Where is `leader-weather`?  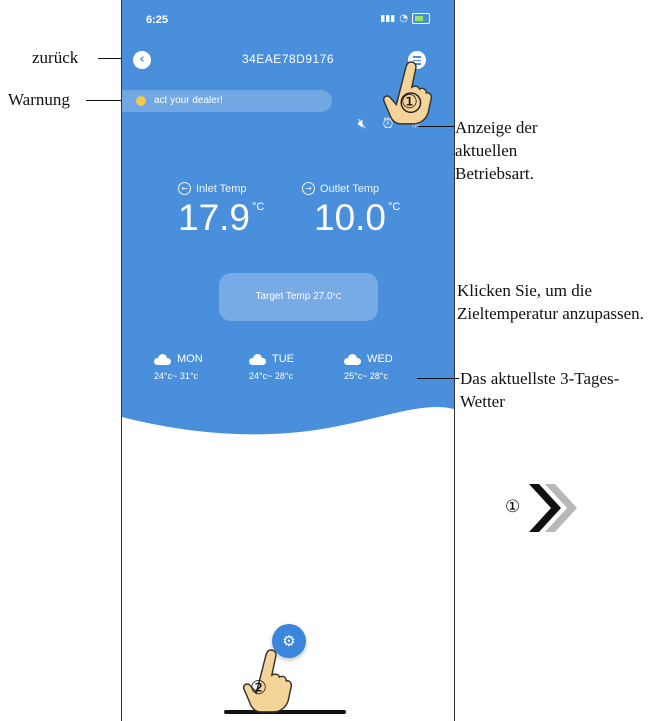 leader-weather is located at coordinates (438, 378).